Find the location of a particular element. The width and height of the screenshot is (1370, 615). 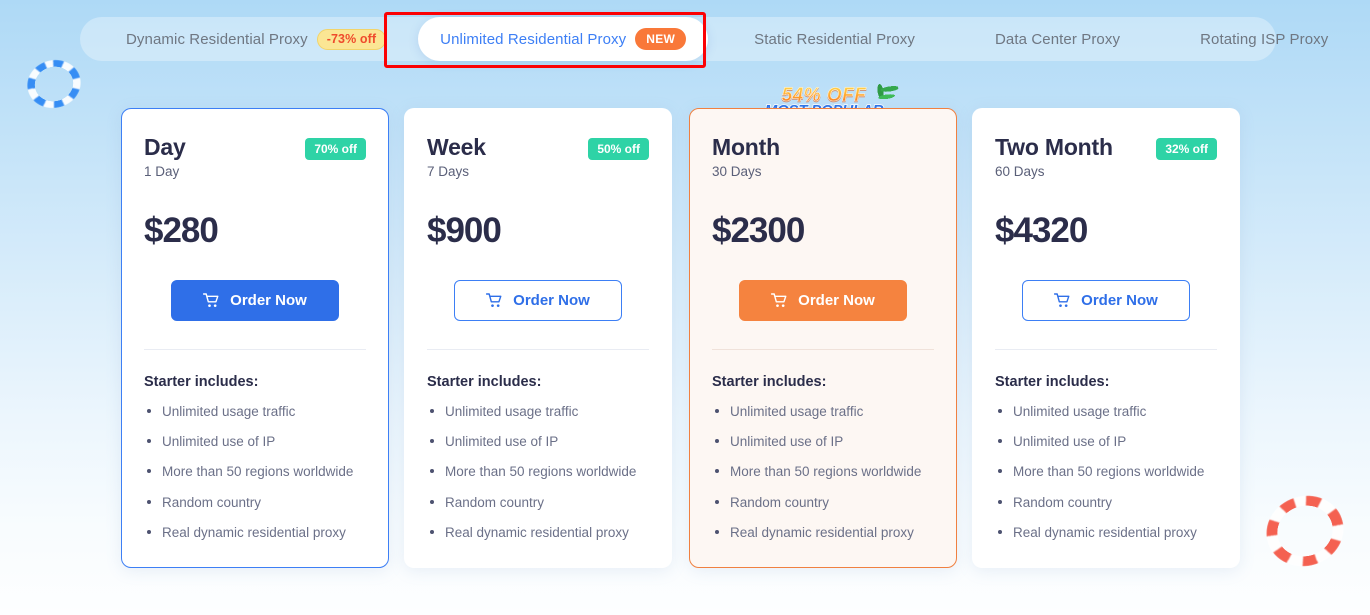

card-header: Month 30 Days is located at coordinates (823, 156).